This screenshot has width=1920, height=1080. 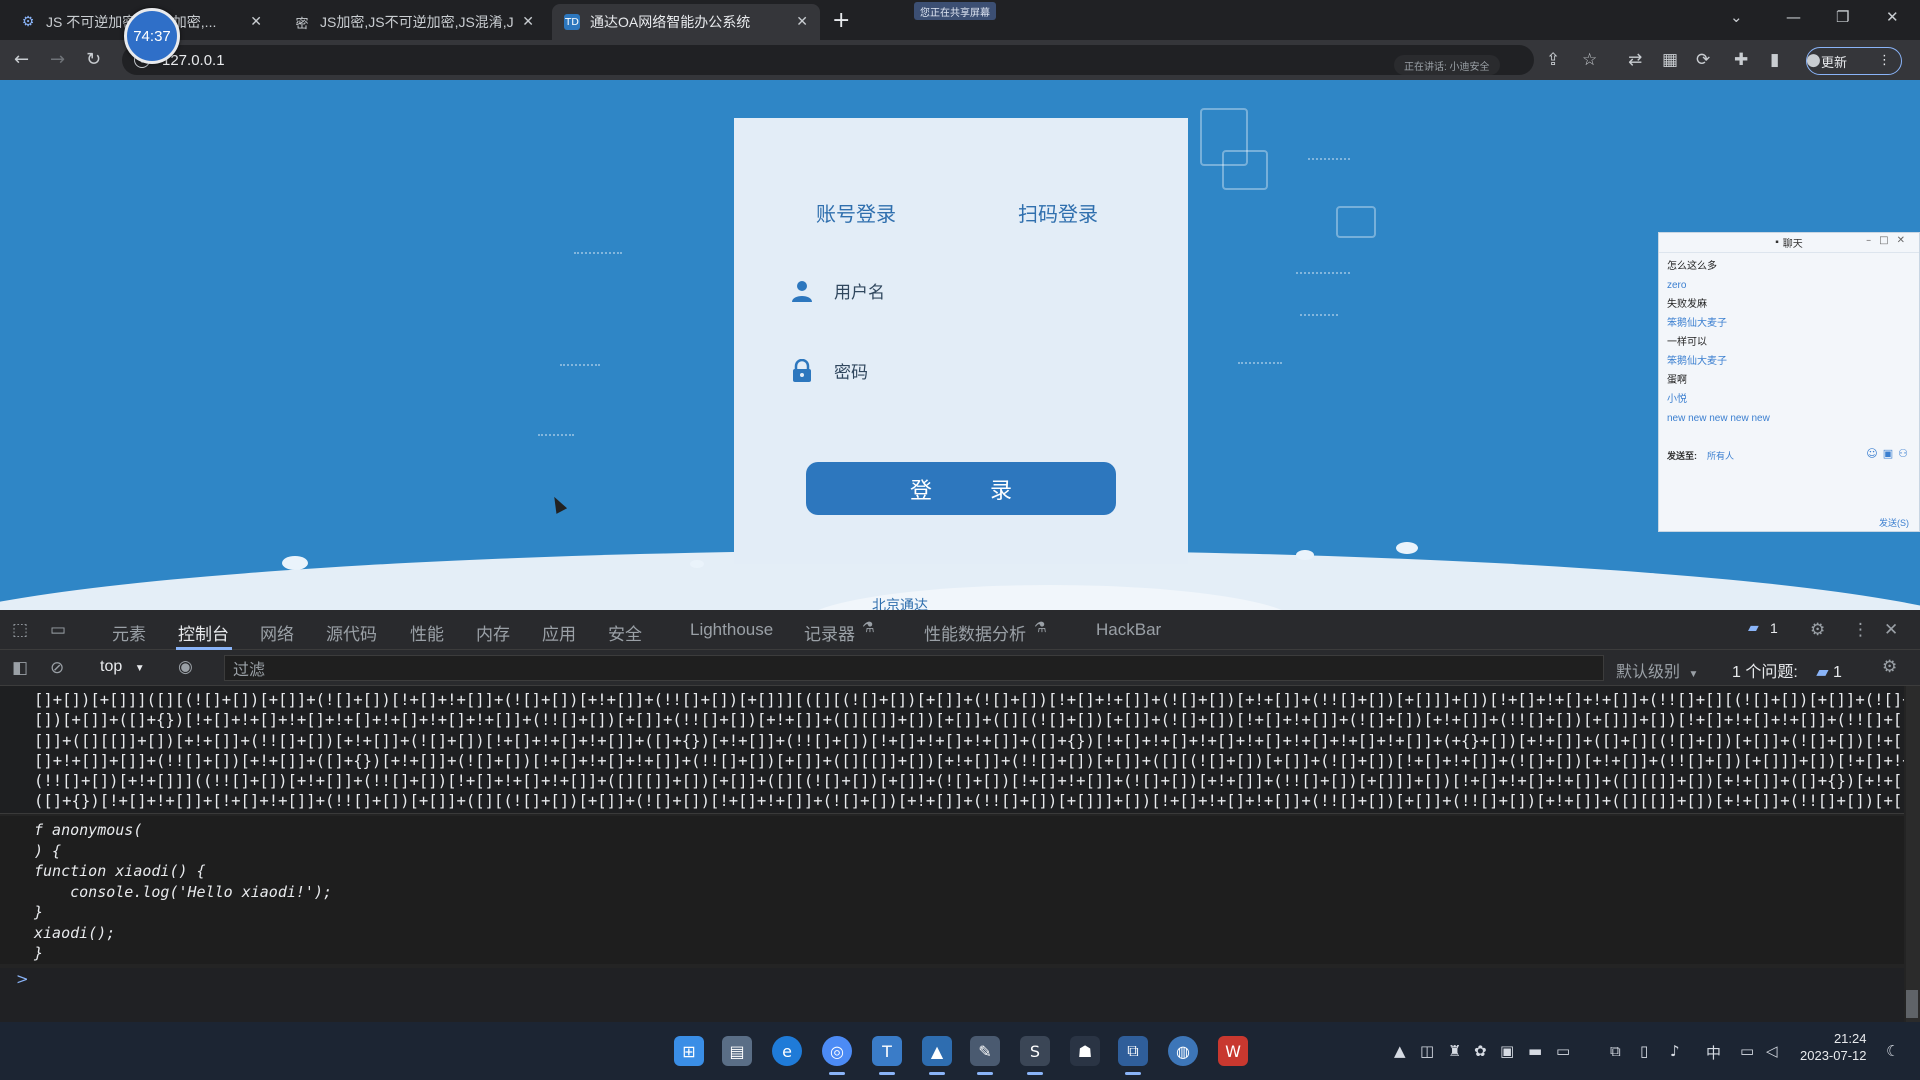 I want to click on issues-button: 1 个问题: ▰ 1, so click(x=1787, y=670).